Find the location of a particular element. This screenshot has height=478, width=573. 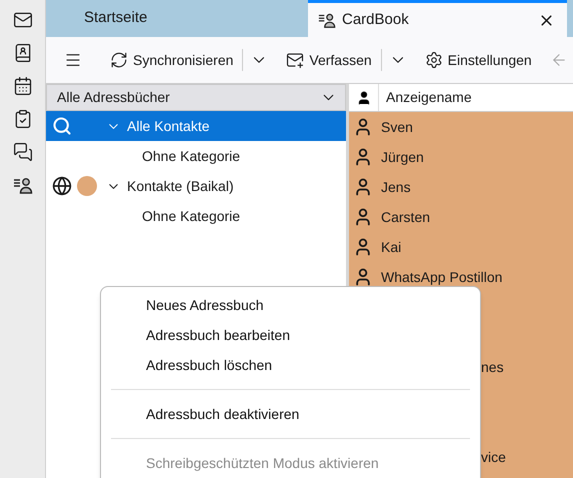

address-book-dropdown: Alle Adressbücher is located at coordinates (196, 97).